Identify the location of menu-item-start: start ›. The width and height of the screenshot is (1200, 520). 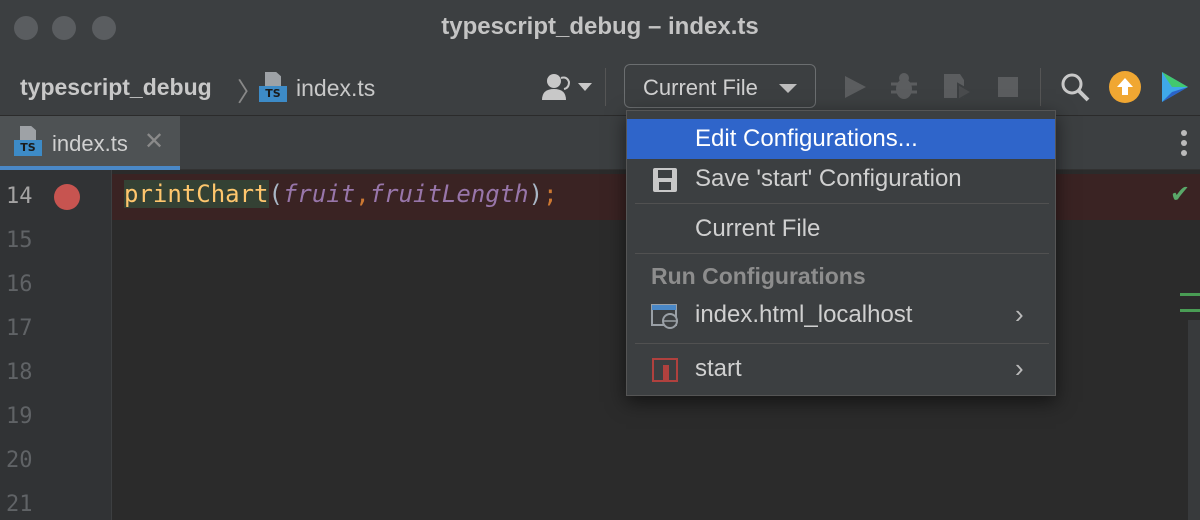
(841, 369).